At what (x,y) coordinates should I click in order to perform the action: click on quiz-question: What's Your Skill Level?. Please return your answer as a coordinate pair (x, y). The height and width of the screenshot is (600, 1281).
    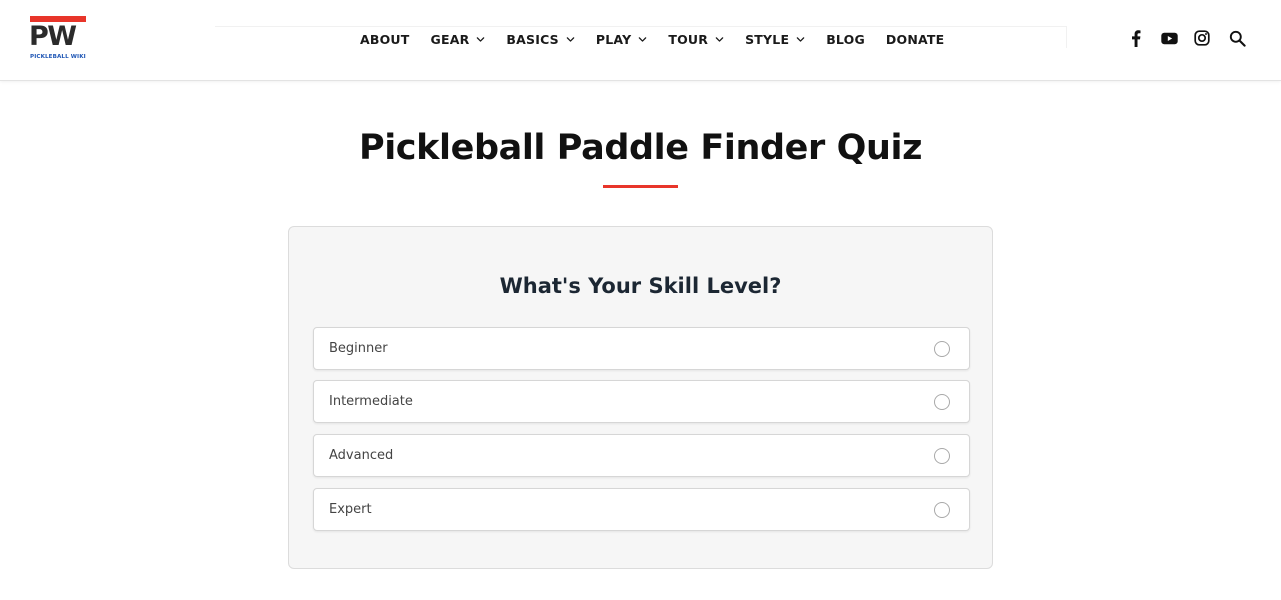
    Looking at the image, I should click on (640, 286).